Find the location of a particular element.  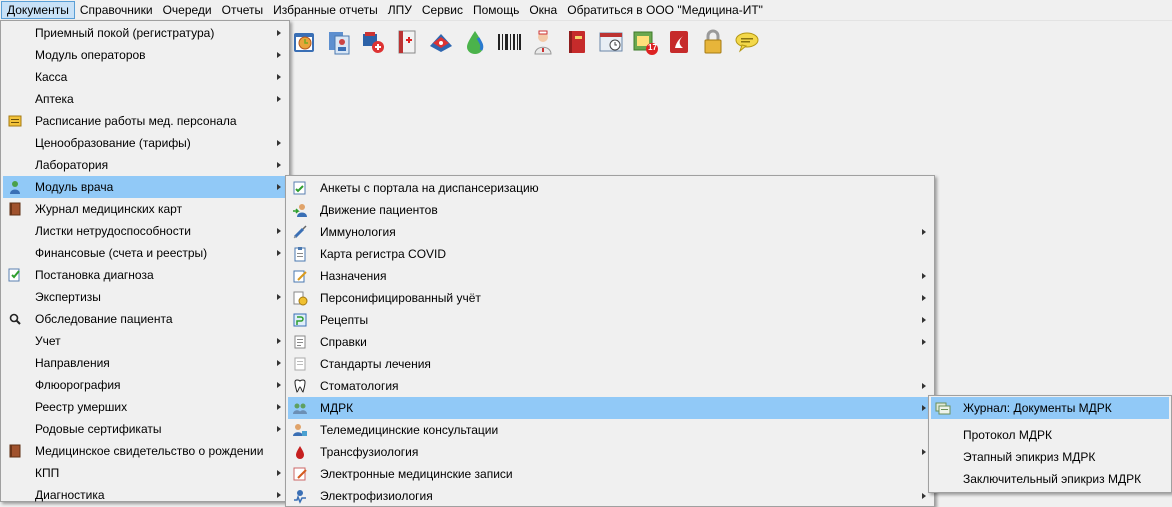

menubar-help: Помощь is located at coordinates (496, 10).